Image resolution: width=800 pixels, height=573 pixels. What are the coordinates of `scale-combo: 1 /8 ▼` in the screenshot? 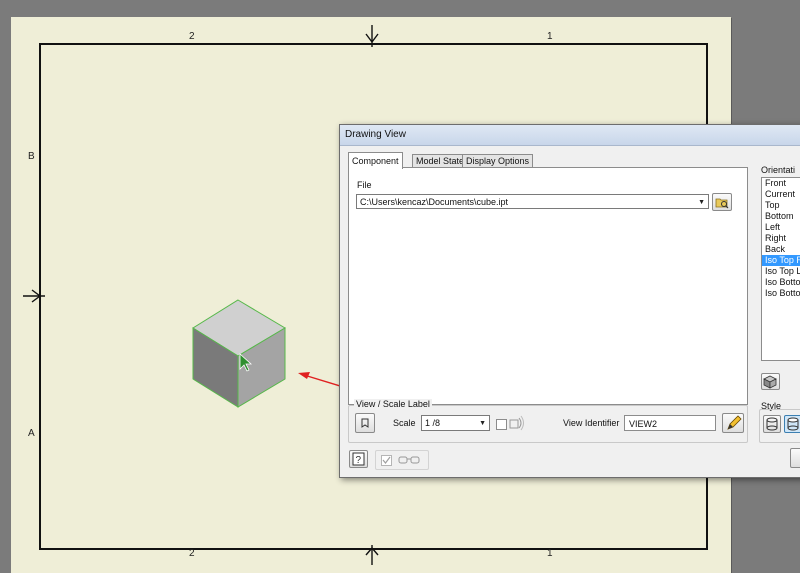 It's located at (455, 423).